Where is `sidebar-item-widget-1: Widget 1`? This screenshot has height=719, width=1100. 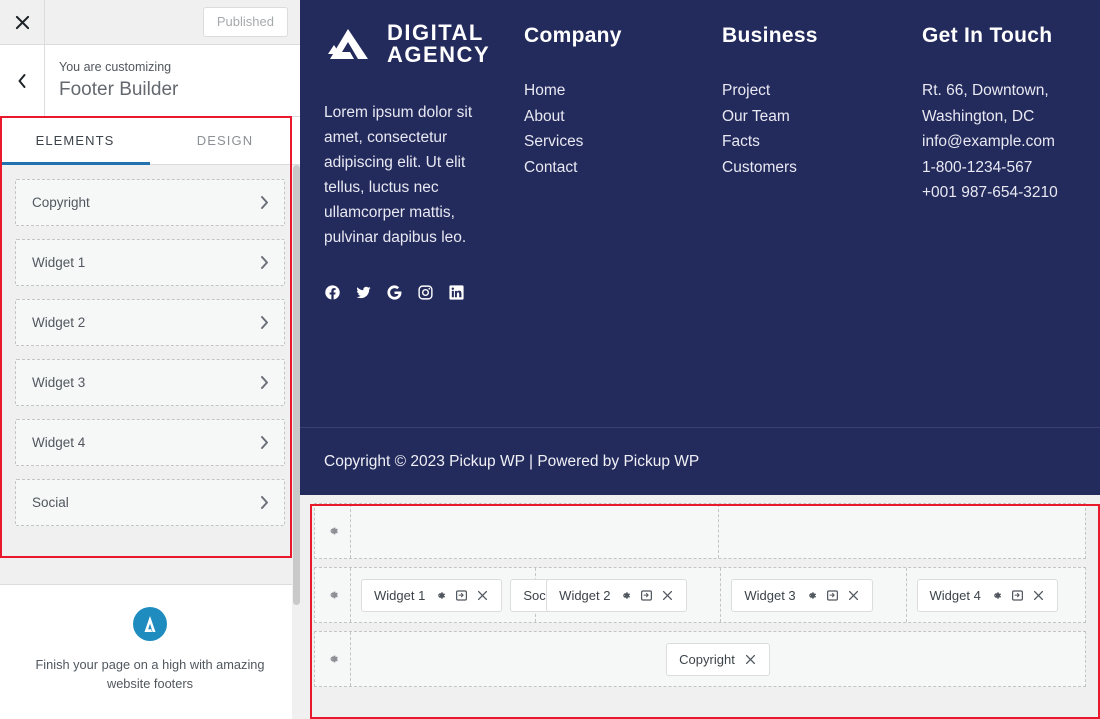 sidebar-item-widget-1: Widget 1 is located at coordinates (150, 262).